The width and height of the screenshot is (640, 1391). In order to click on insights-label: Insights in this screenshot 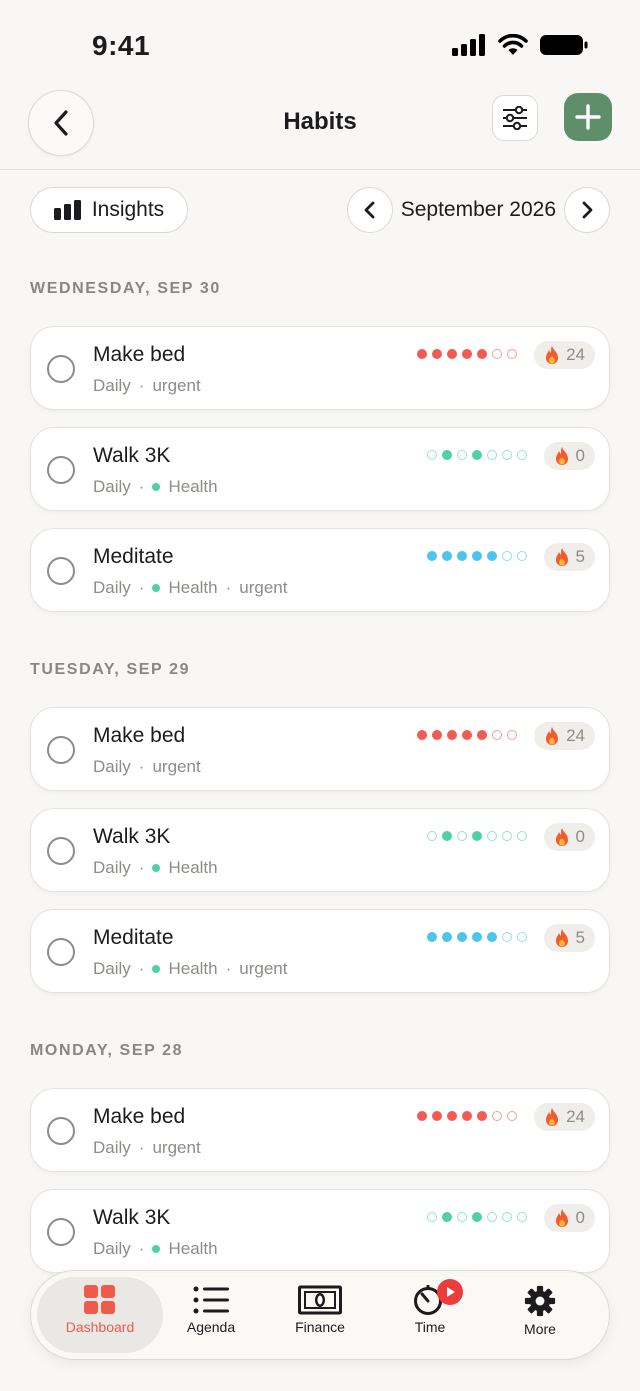, I will do `click(128, 209)`.